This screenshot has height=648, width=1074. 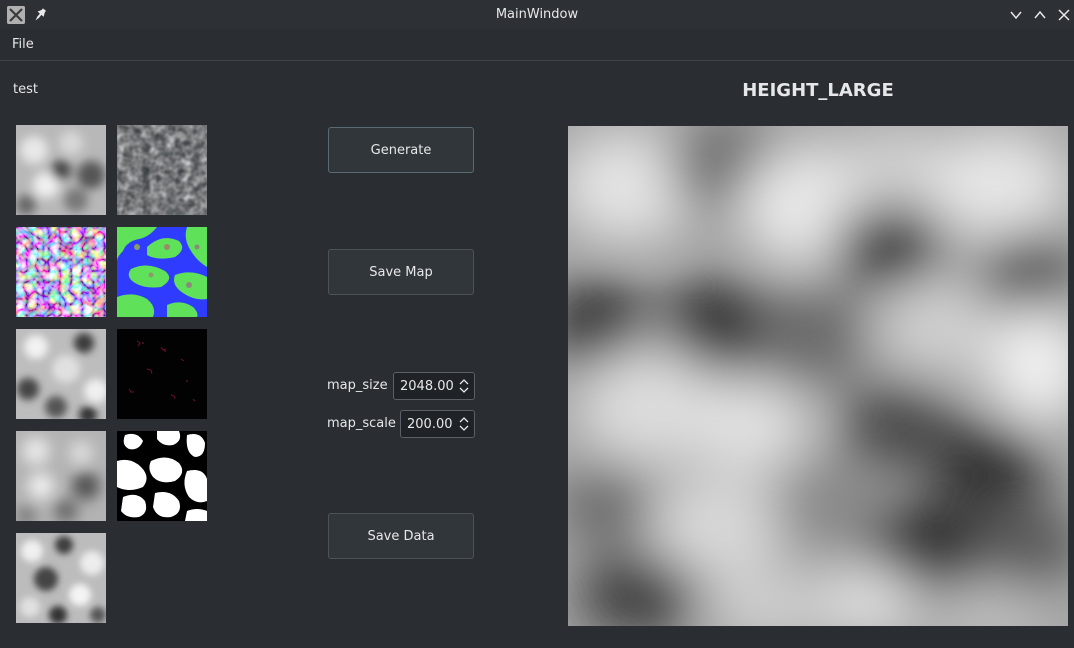 I want to click on map-scale-label: map_scale, so click(x=361, y=423).